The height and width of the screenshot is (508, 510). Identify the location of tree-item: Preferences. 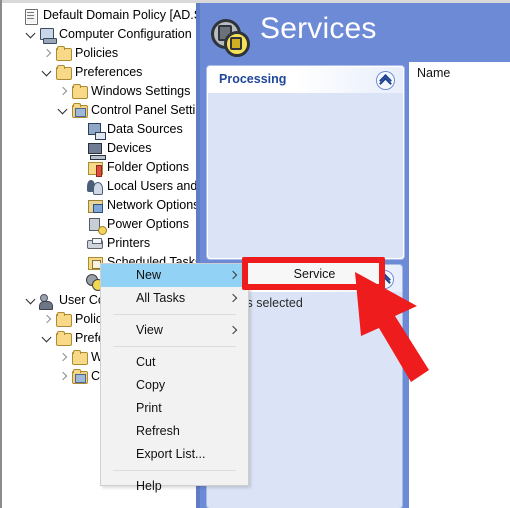
(91, 72).